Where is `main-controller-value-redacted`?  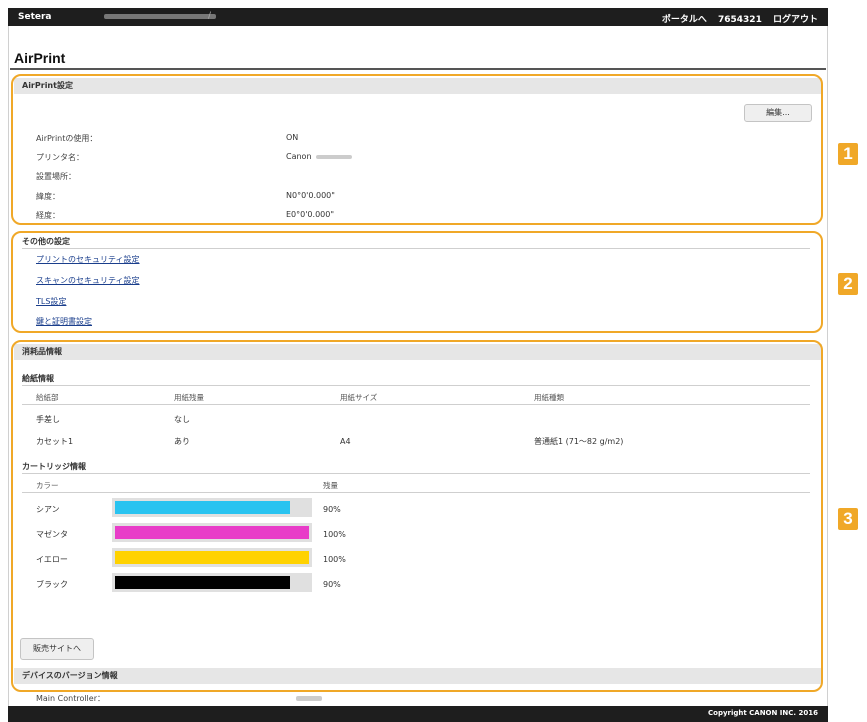 main-controller-value-redacted is located at coordinates (309, 698).